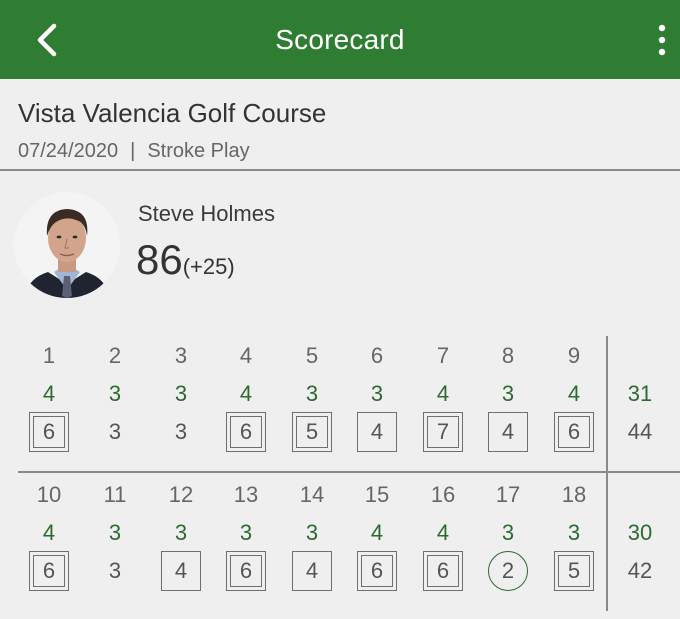 The image size is (680, 619). I want to click on hole-number: 8, so click(508, 355).